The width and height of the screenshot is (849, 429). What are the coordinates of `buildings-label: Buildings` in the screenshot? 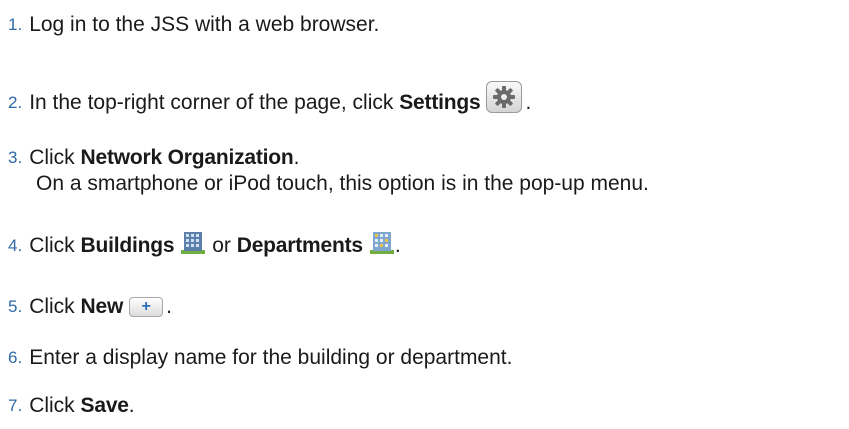 It's located at (127, 245).